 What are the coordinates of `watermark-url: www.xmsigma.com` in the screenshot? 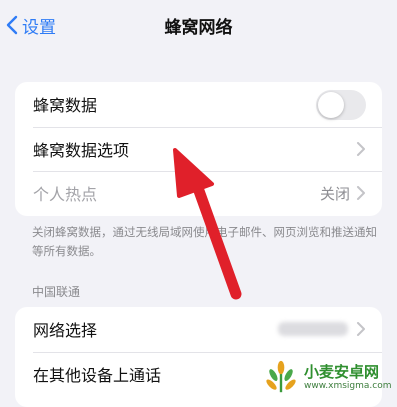 It's located at (348, 385).